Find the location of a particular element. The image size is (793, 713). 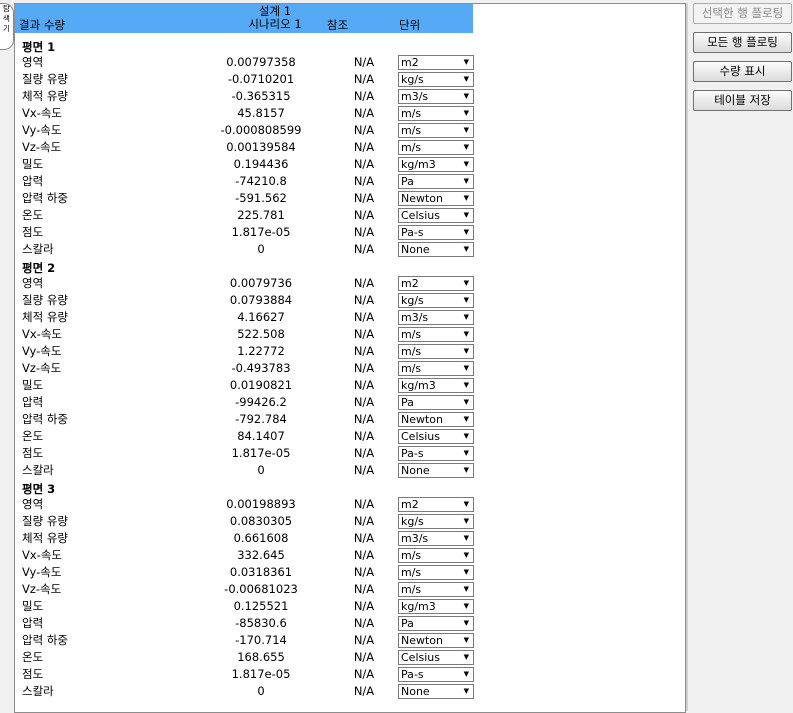

table-row: Vx-속도 332.645 N/A m/s ▼ is located at coordinates (250, 555).